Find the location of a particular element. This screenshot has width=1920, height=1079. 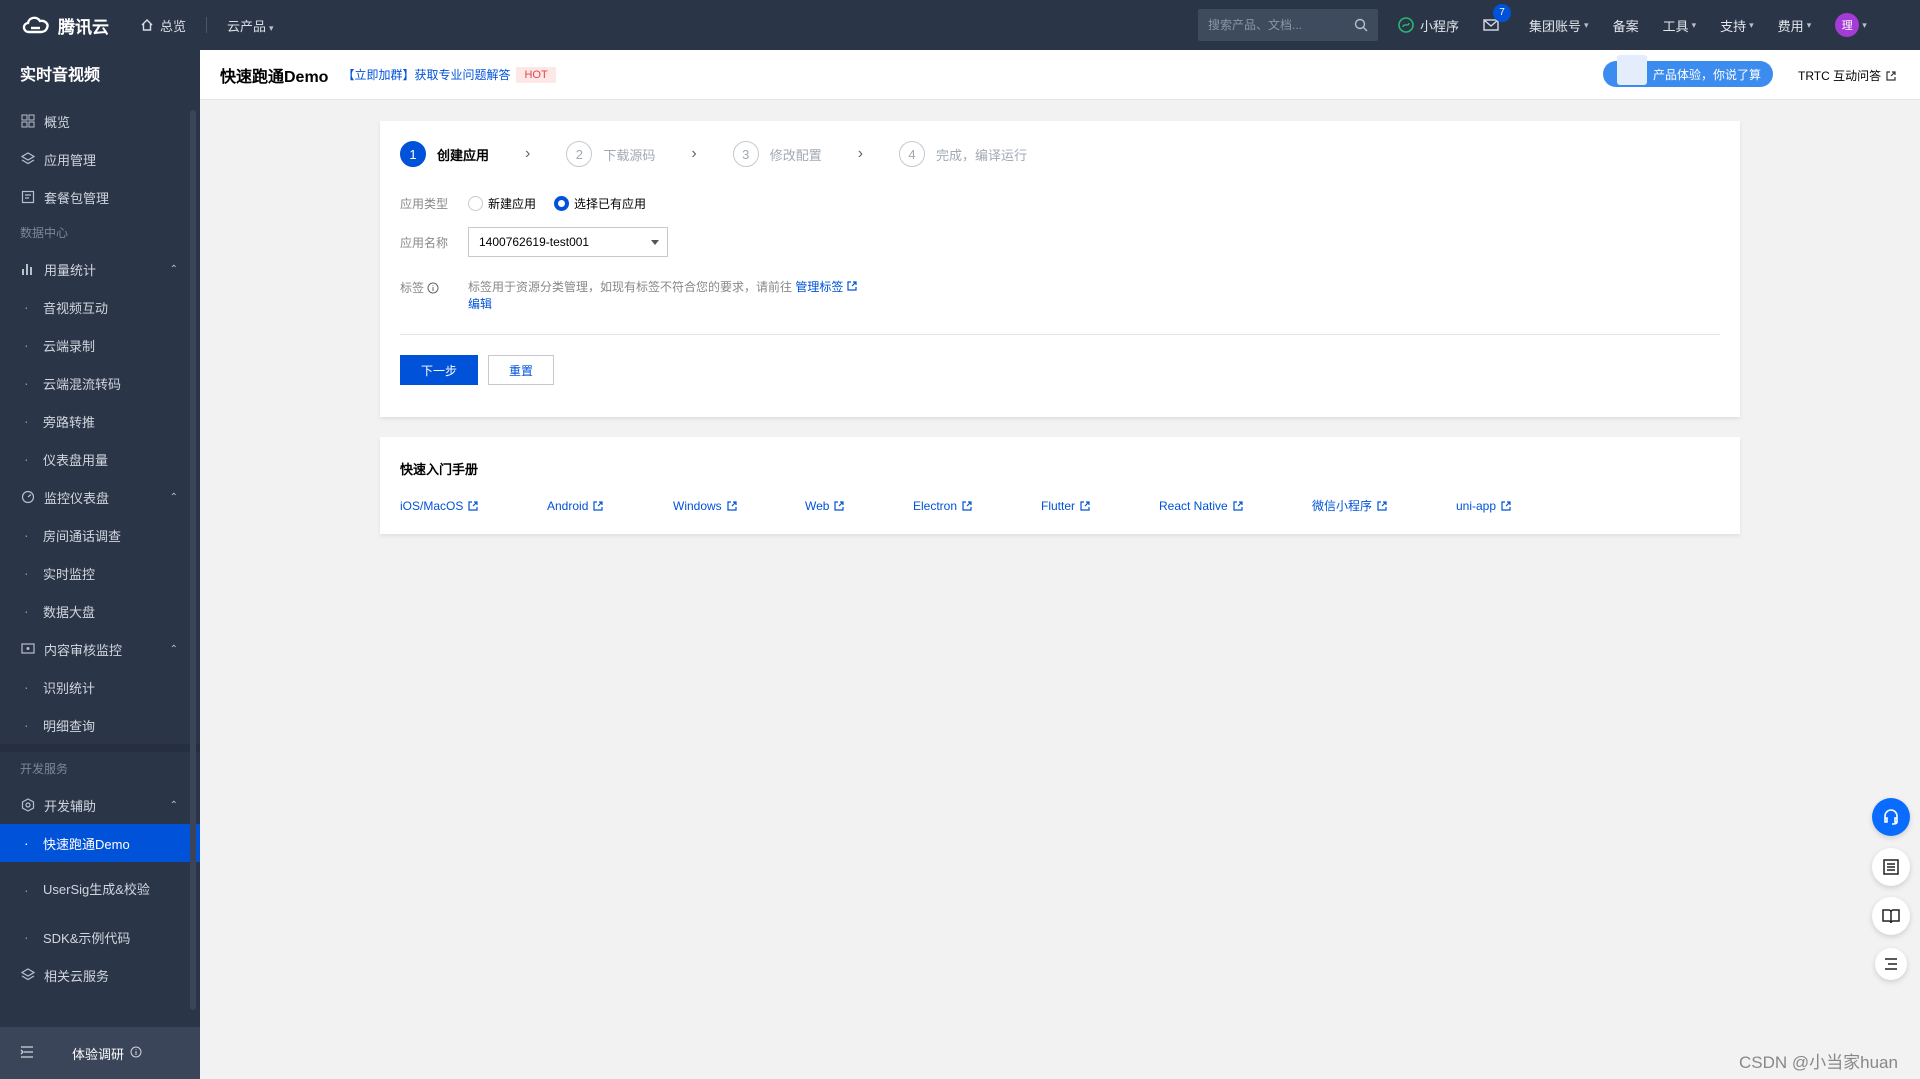

step-1: 1 创建应用 is located at coordinates (444, 154).